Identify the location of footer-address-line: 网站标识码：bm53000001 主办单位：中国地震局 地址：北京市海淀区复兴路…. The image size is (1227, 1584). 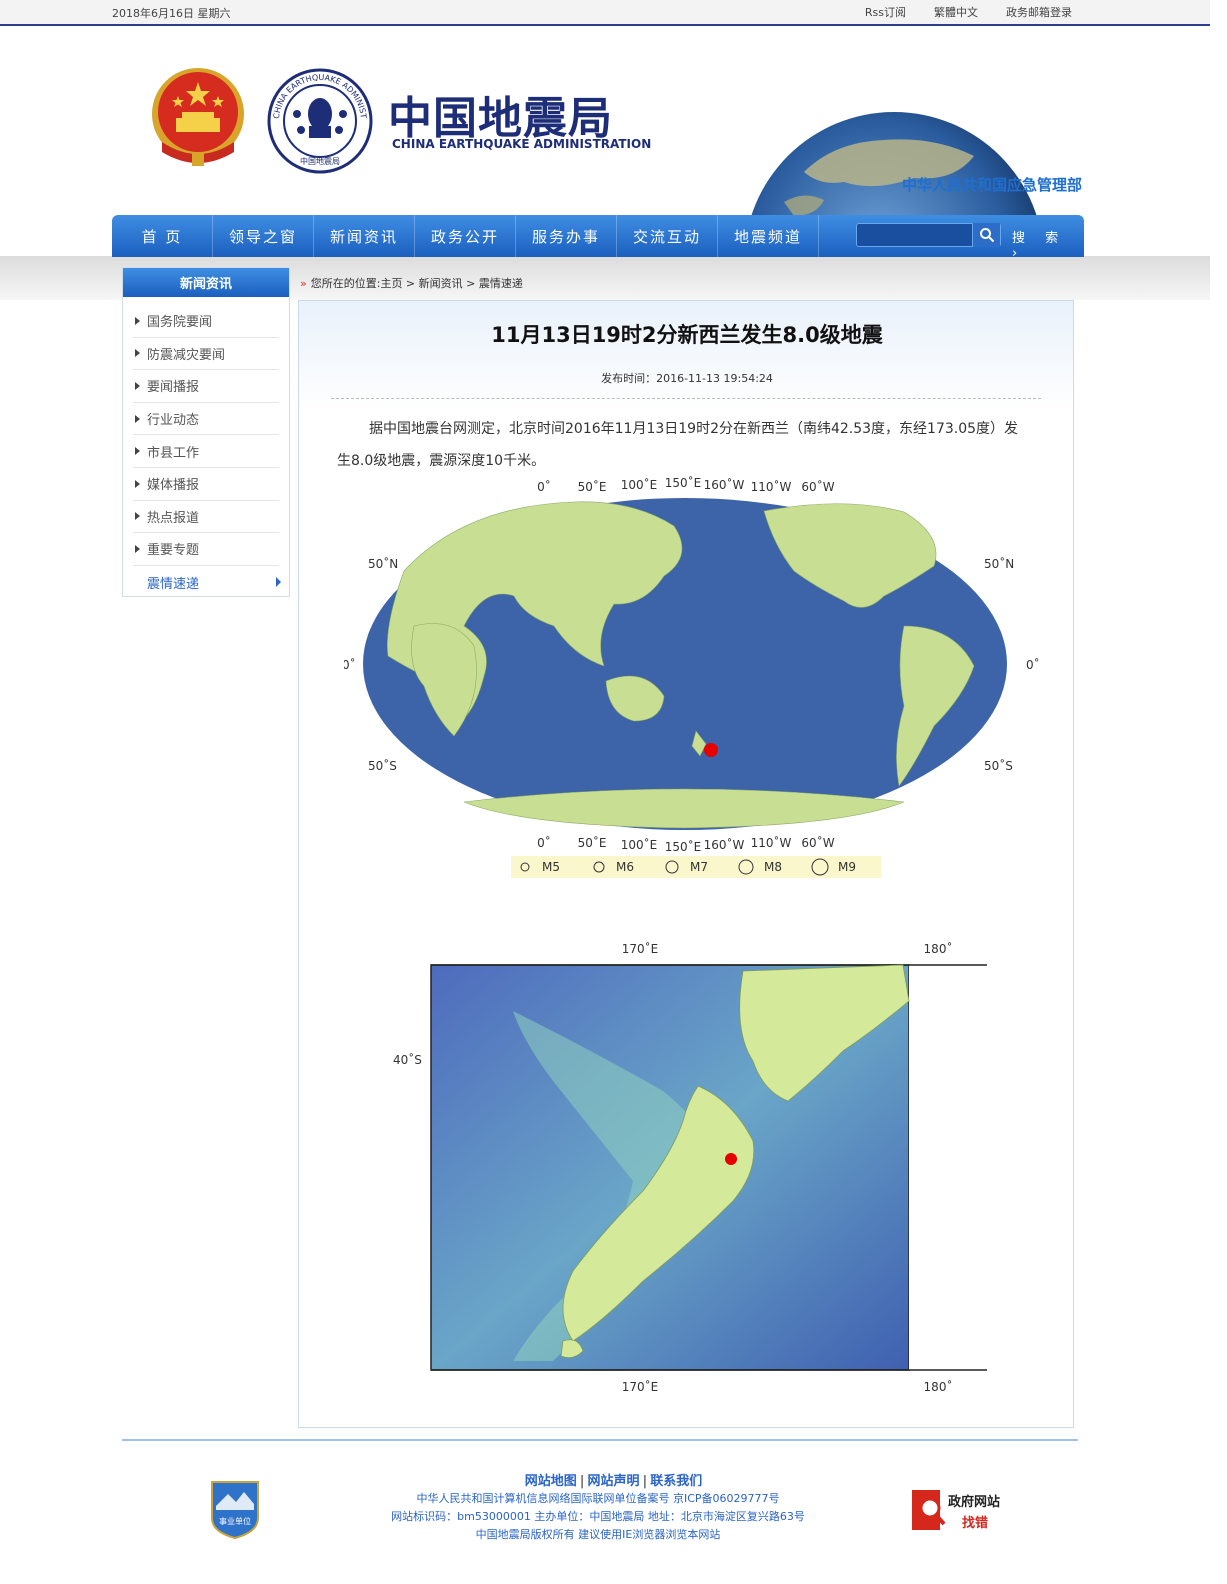
(598, 1516).